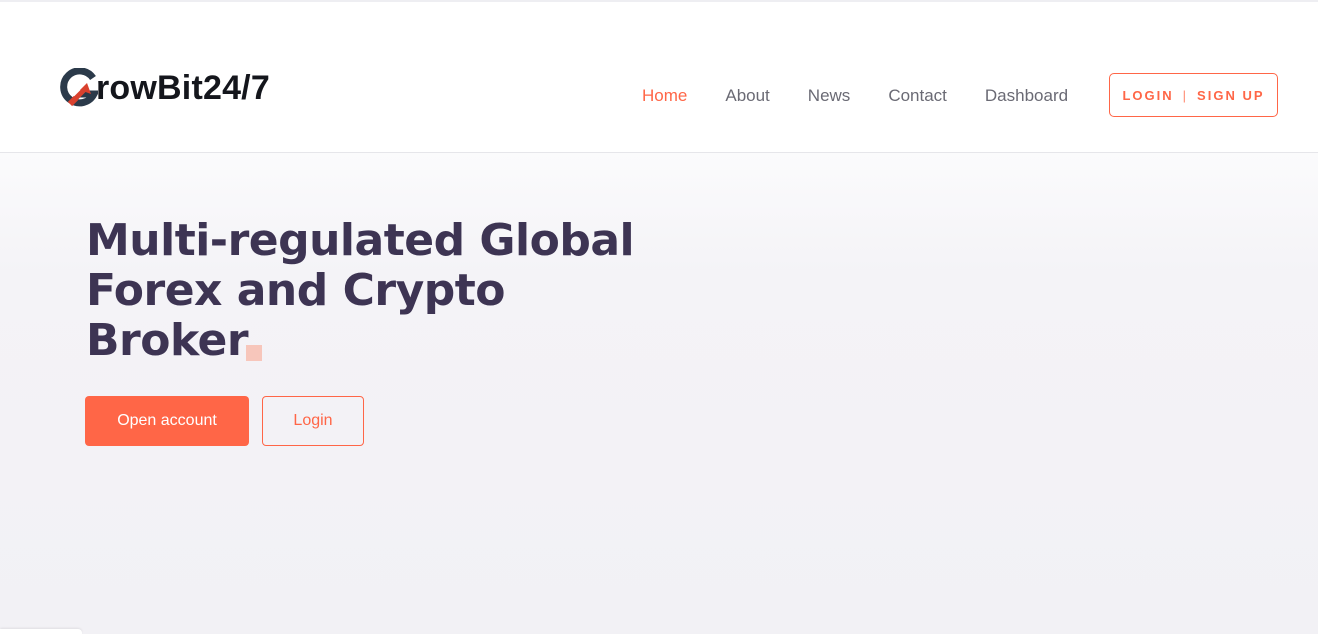  Describe the element at coordinates (1026, 96) in the screenshot. I see `nav-item-dashboard: Dashboard` at that location.